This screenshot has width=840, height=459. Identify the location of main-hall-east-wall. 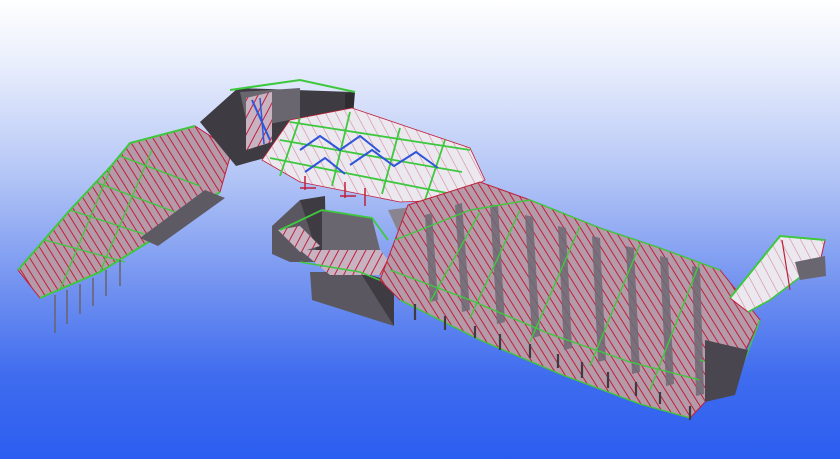
(726, 371).